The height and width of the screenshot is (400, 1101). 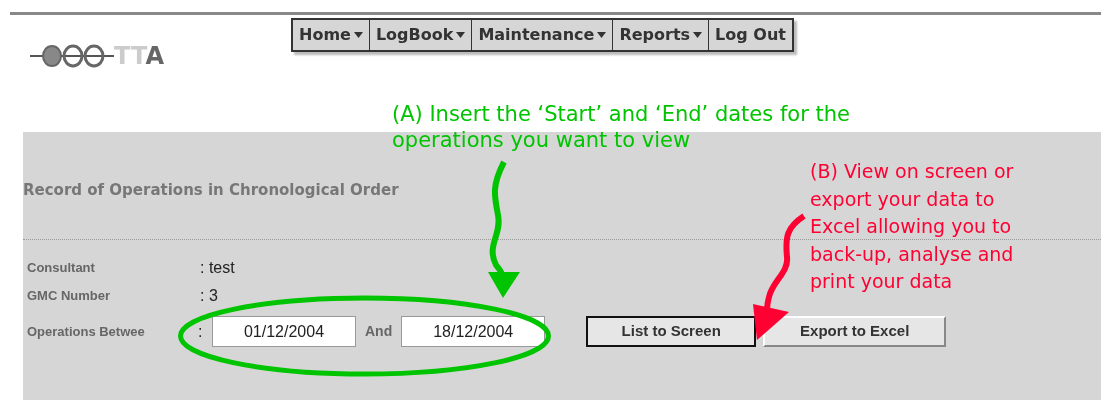 I want to click on action-button: List to Screen, so click(x=671, y=331).